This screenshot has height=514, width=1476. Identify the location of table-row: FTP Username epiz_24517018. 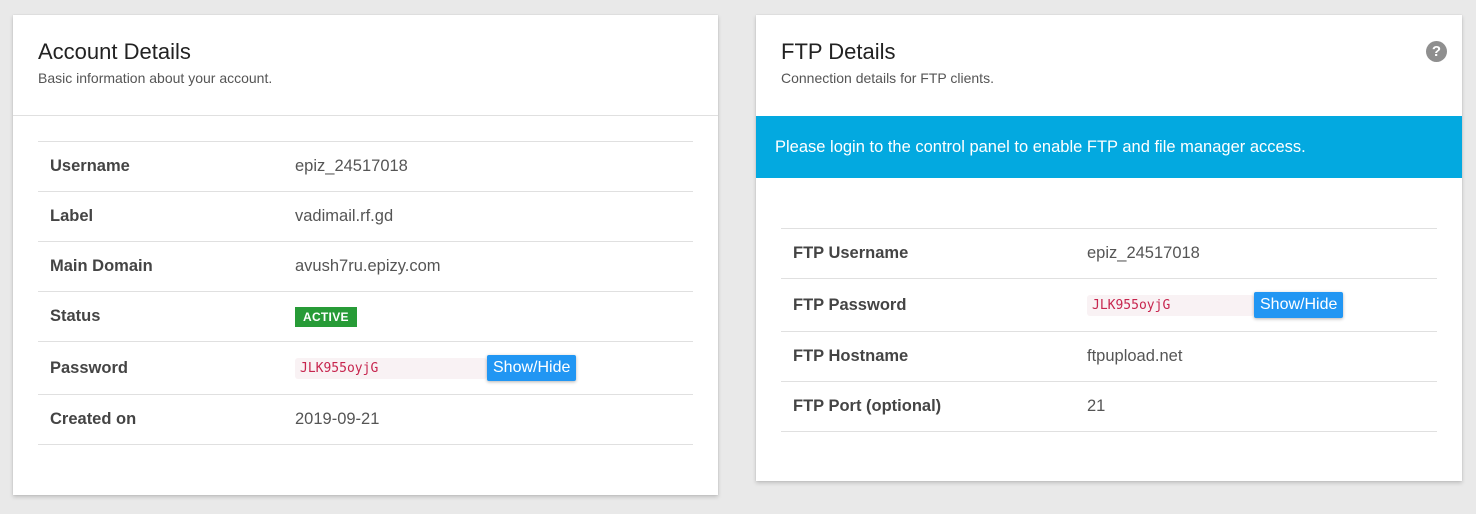
(1109, 253).